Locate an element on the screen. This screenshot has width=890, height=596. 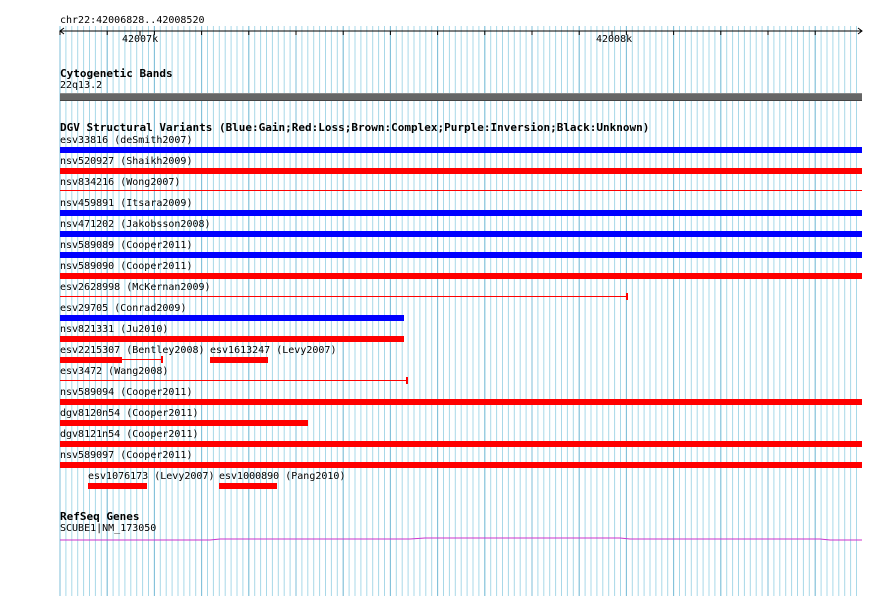
variant-label: nsv471202 (Jakobsson2008) is located at coordinates (135, 224).